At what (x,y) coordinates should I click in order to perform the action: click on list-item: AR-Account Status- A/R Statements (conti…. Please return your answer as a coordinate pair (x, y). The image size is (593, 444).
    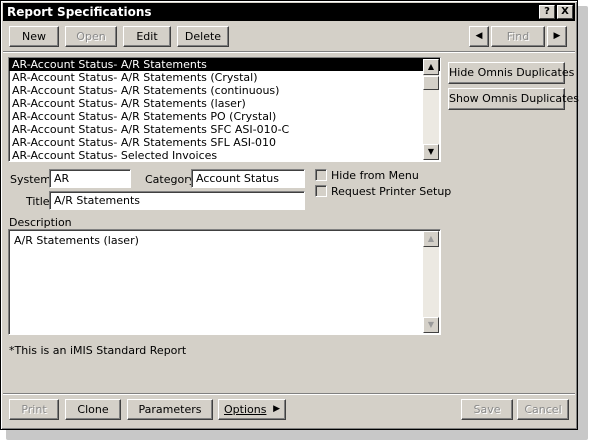
    Looking at the image, I should click on (224, 90).